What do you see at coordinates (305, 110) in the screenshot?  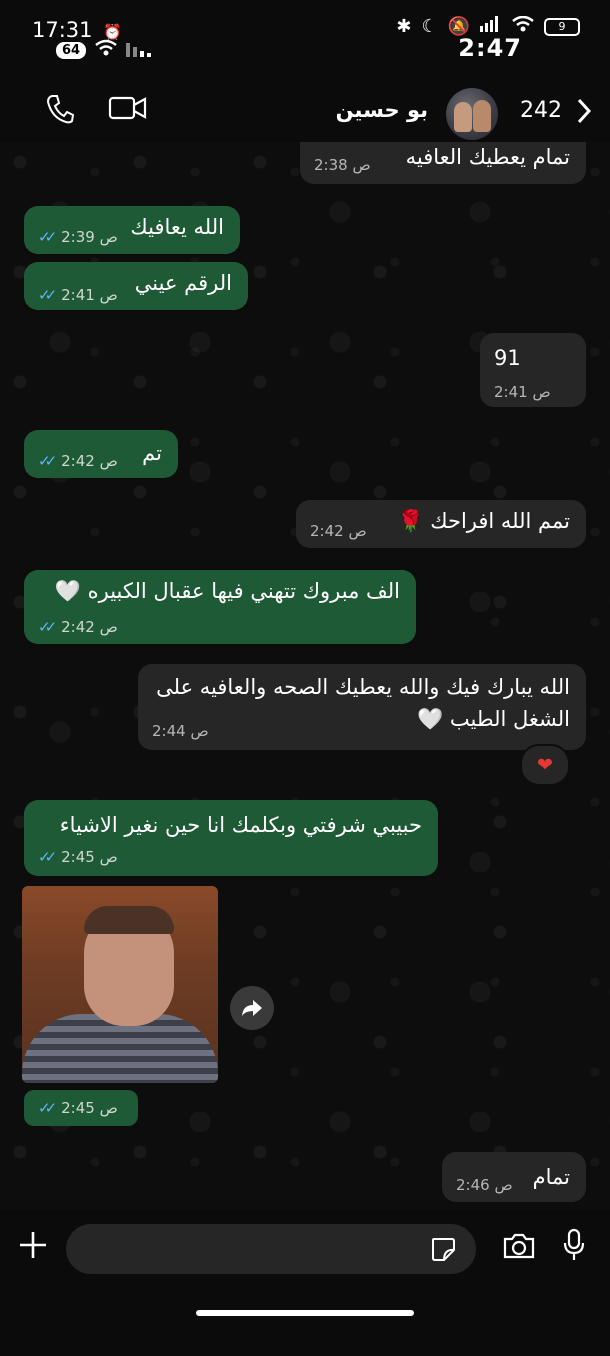 I see `chat-header: بو حسين 242` at bounding box center [305, 110].